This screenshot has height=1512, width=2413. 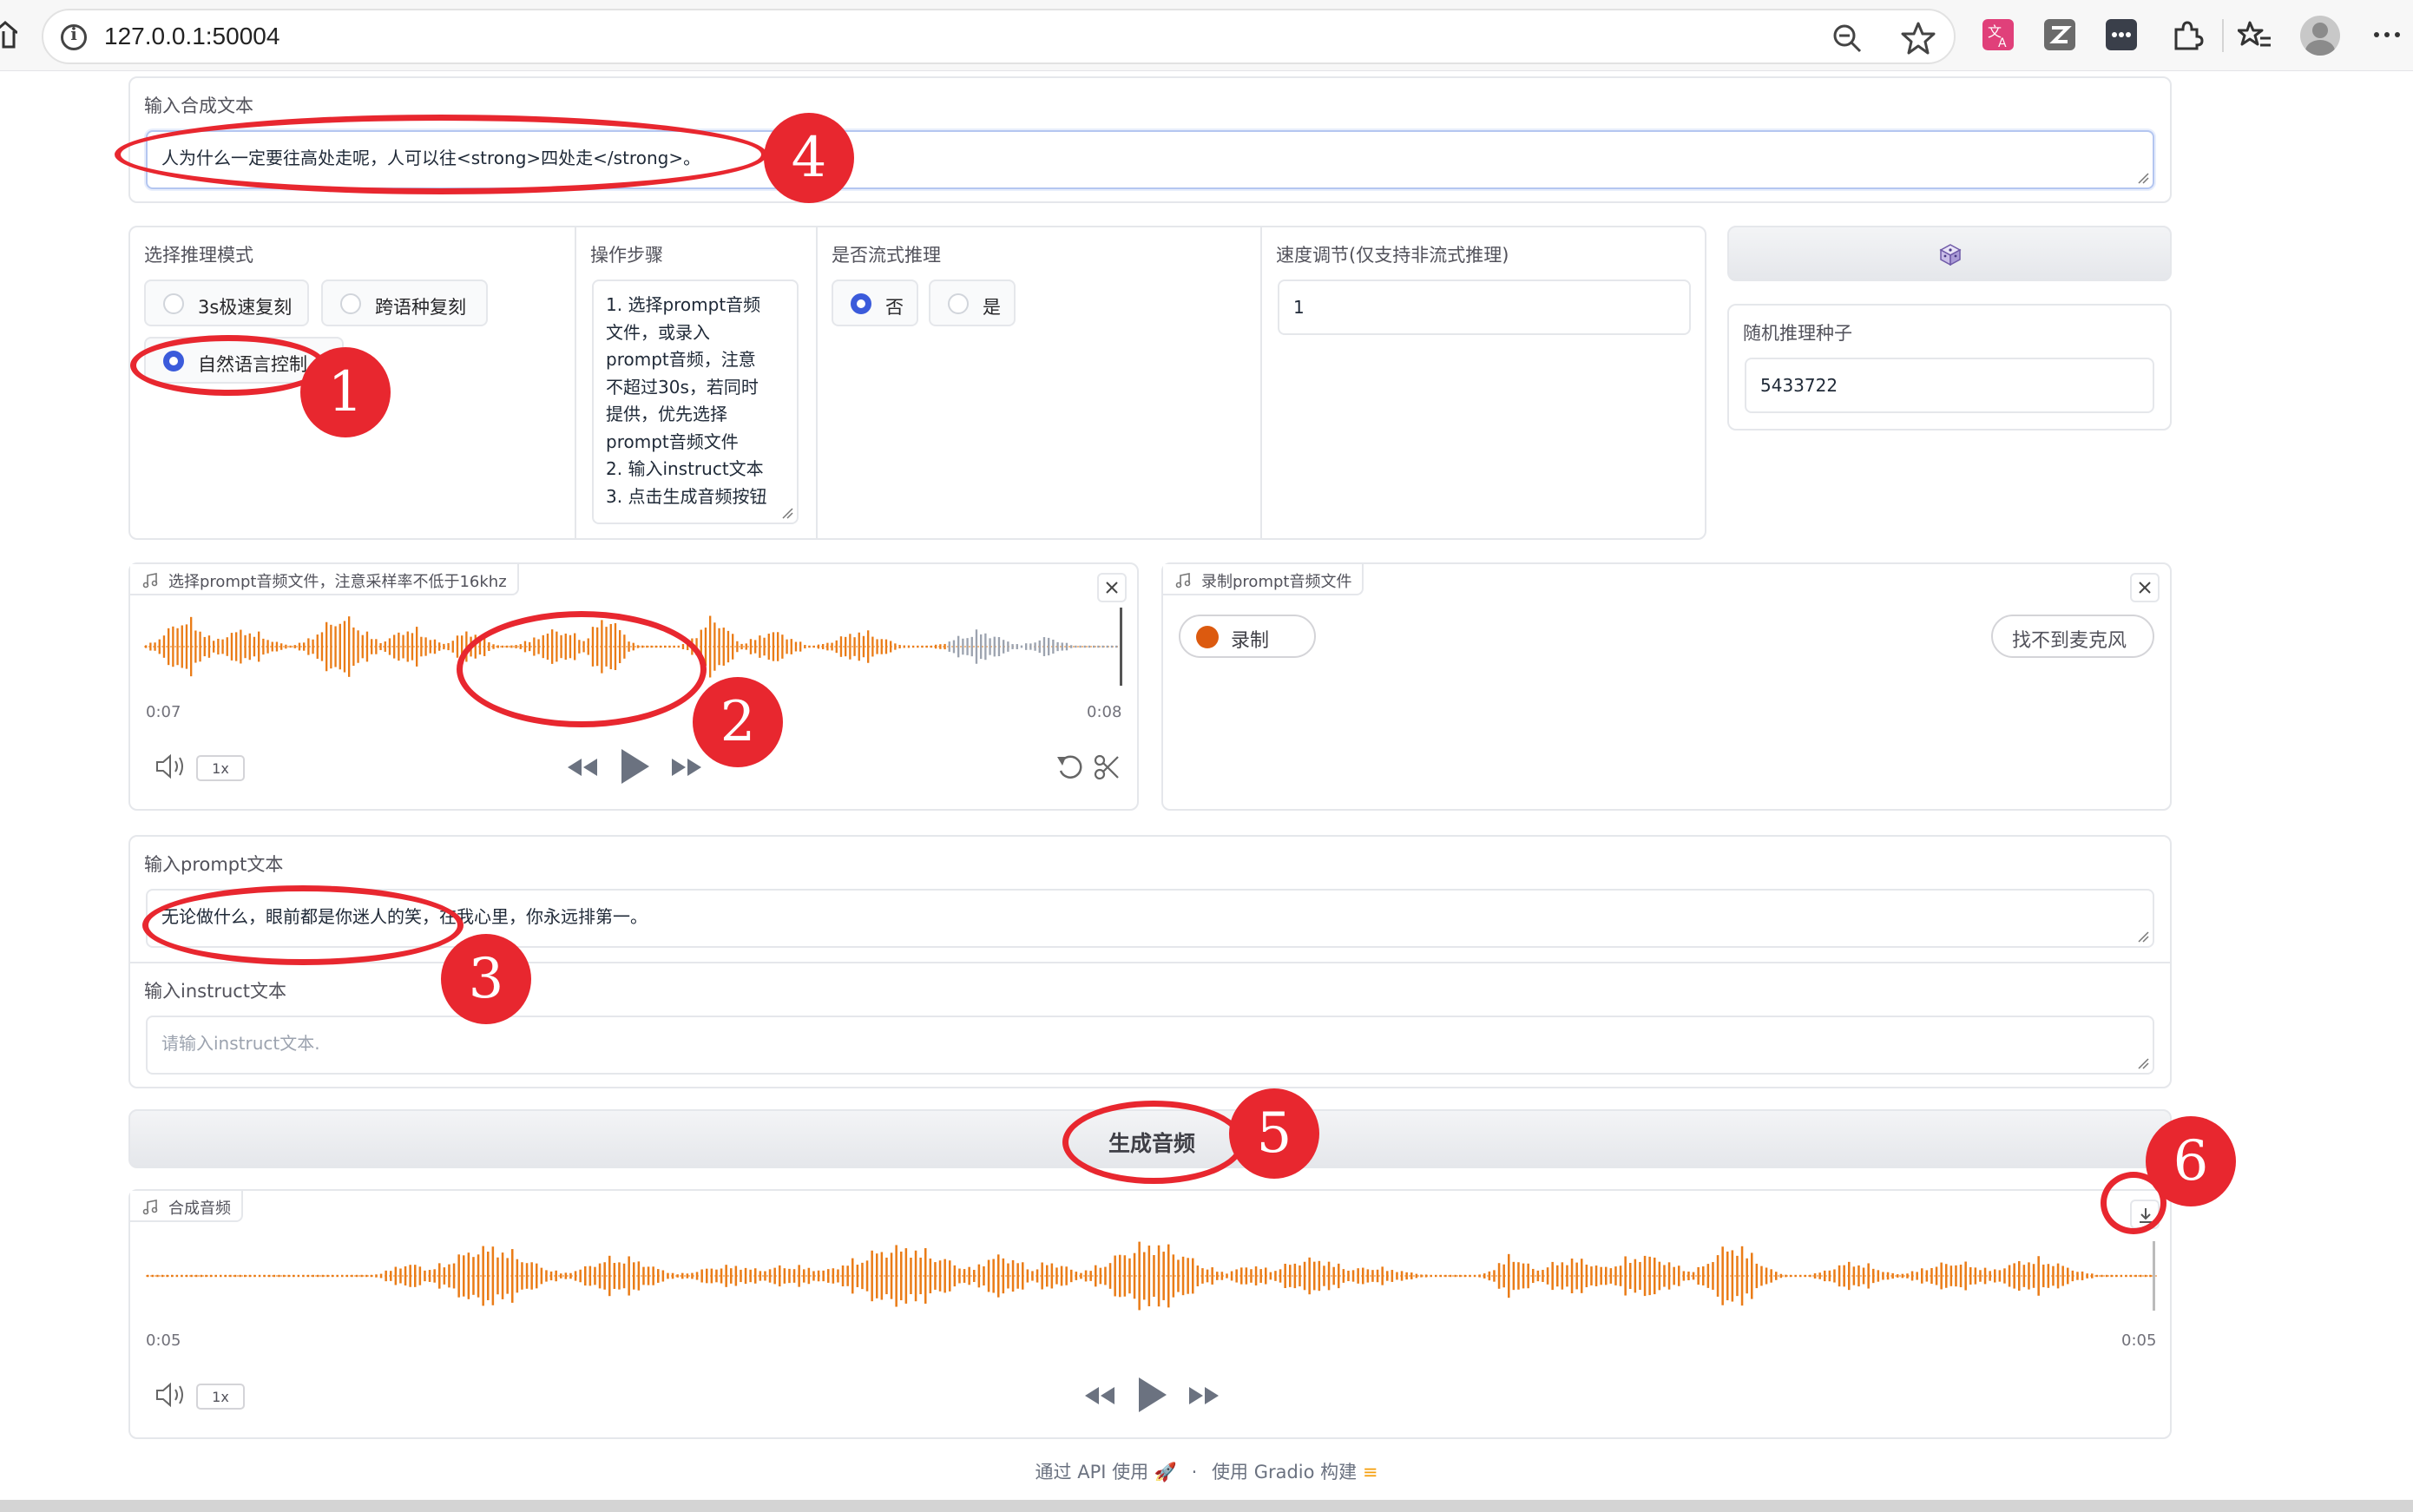 I want to click on stream-option-yes: 是, so click(x=972, y=302).